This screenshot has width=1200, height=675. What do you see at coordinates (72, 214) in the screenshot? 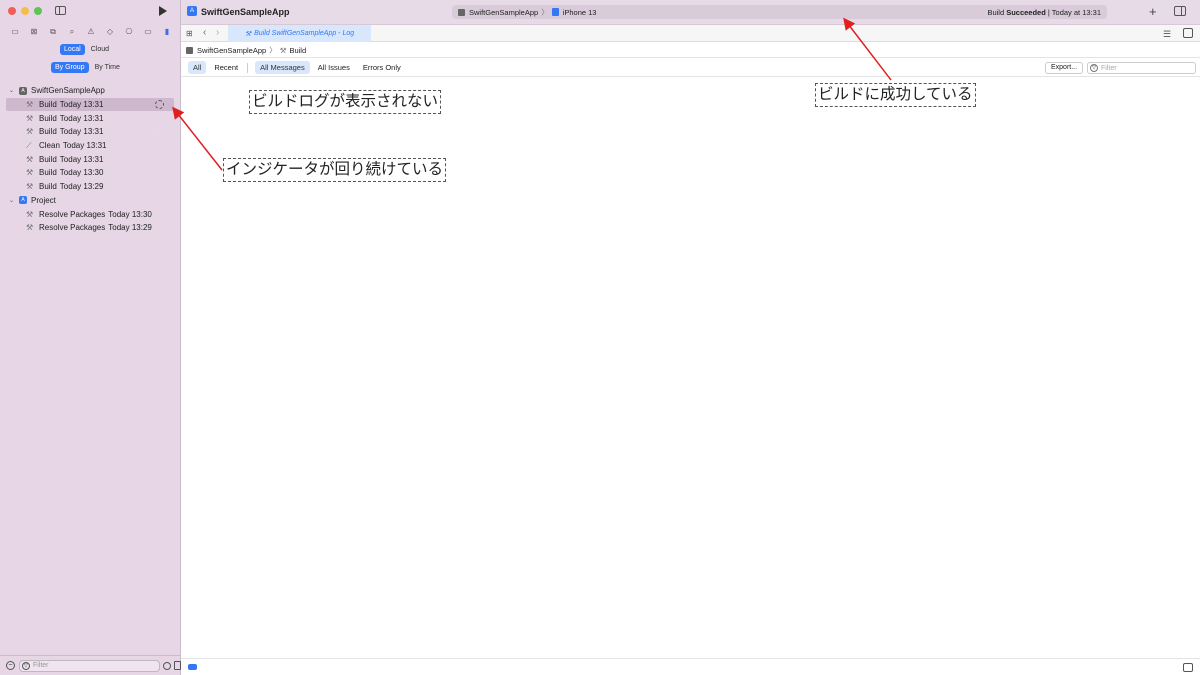
I see `report-action: Resolve Packages` at bounding box center [72, 214].